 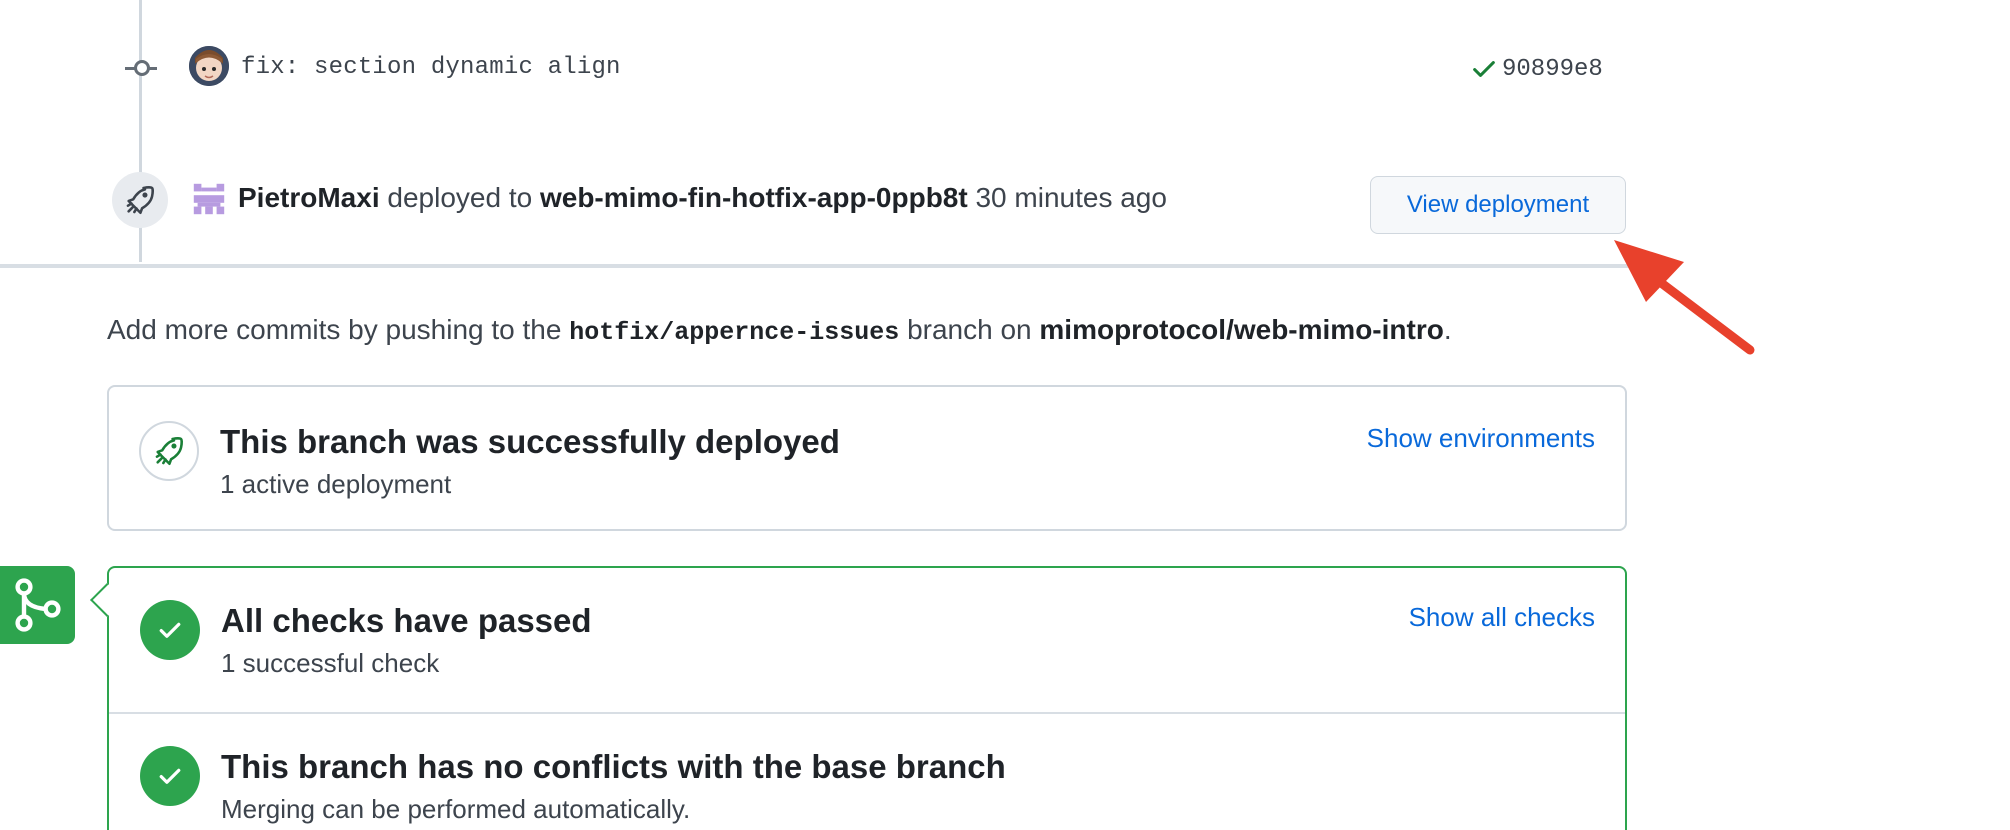 What do you see at coordinates (107, 600) in the screenshot?
I see `box-caret` at bounding box center [107, 600].